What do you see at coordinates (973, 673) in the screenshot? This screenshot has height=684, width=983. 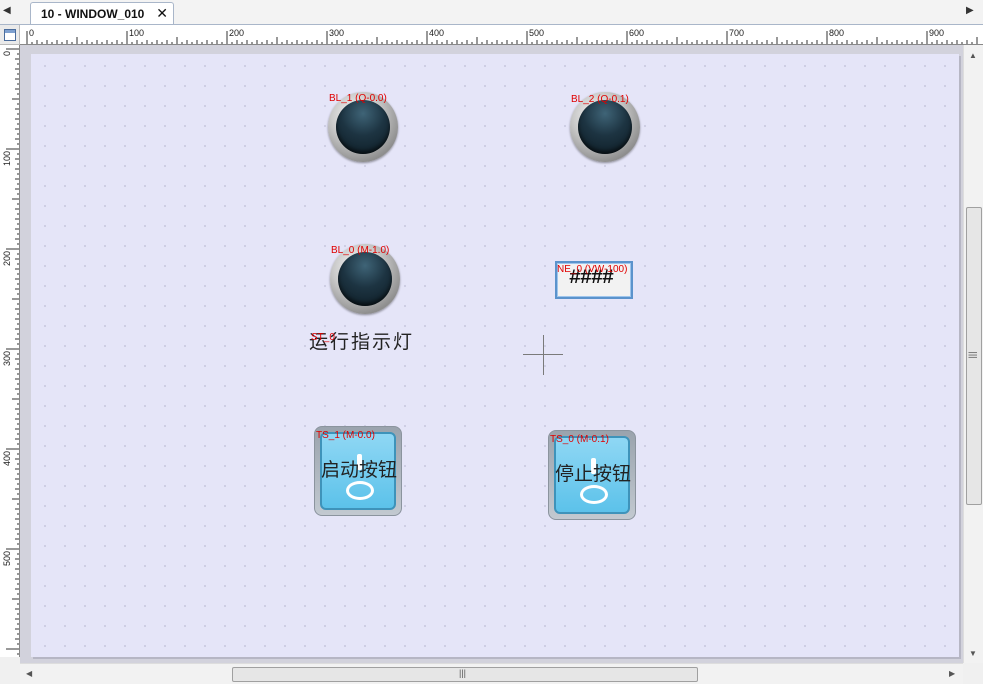 I see `scroll-corner` at bounding box center [973, 673].